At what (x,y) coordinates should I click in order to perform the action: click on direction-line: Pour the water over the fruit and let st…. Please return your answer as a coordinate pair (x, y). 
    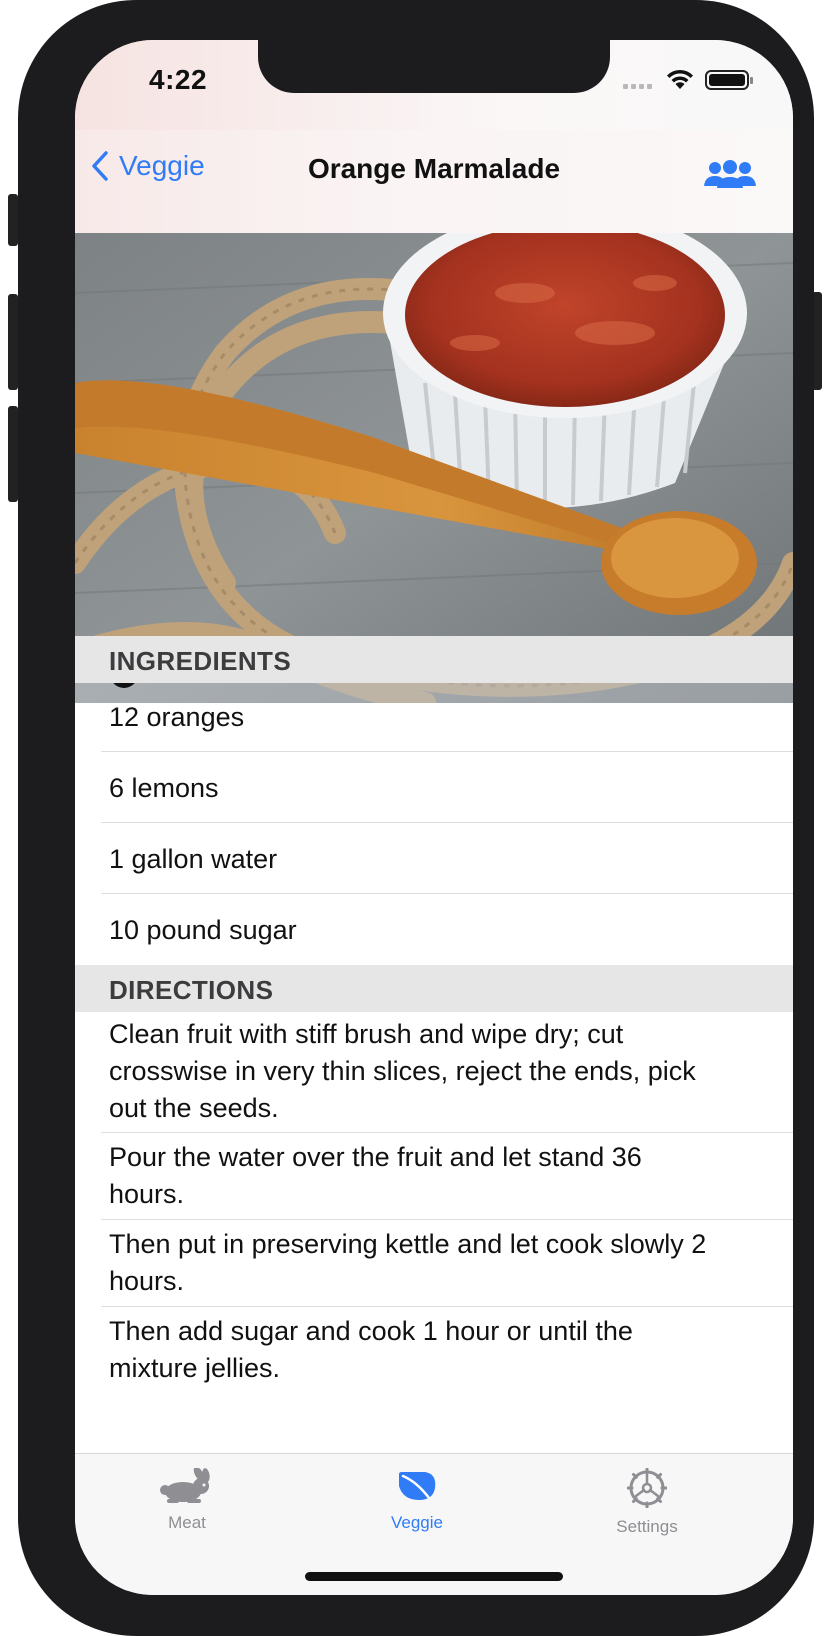
    Looking at the image, I should click on (375, 1157).